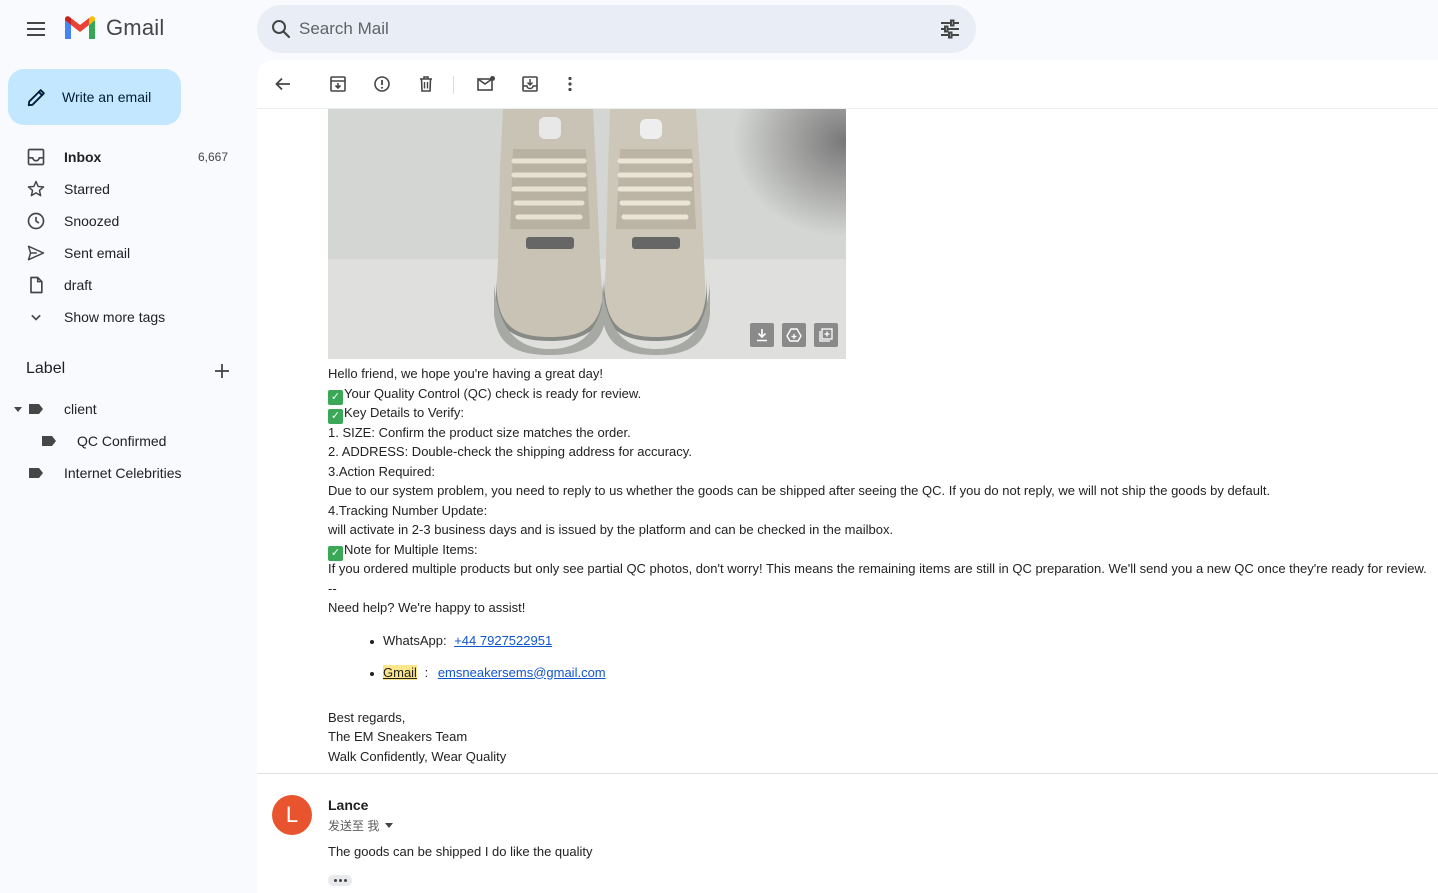  I want to click on email-line: Need help? We're happy to assist!, so click(427, 607).